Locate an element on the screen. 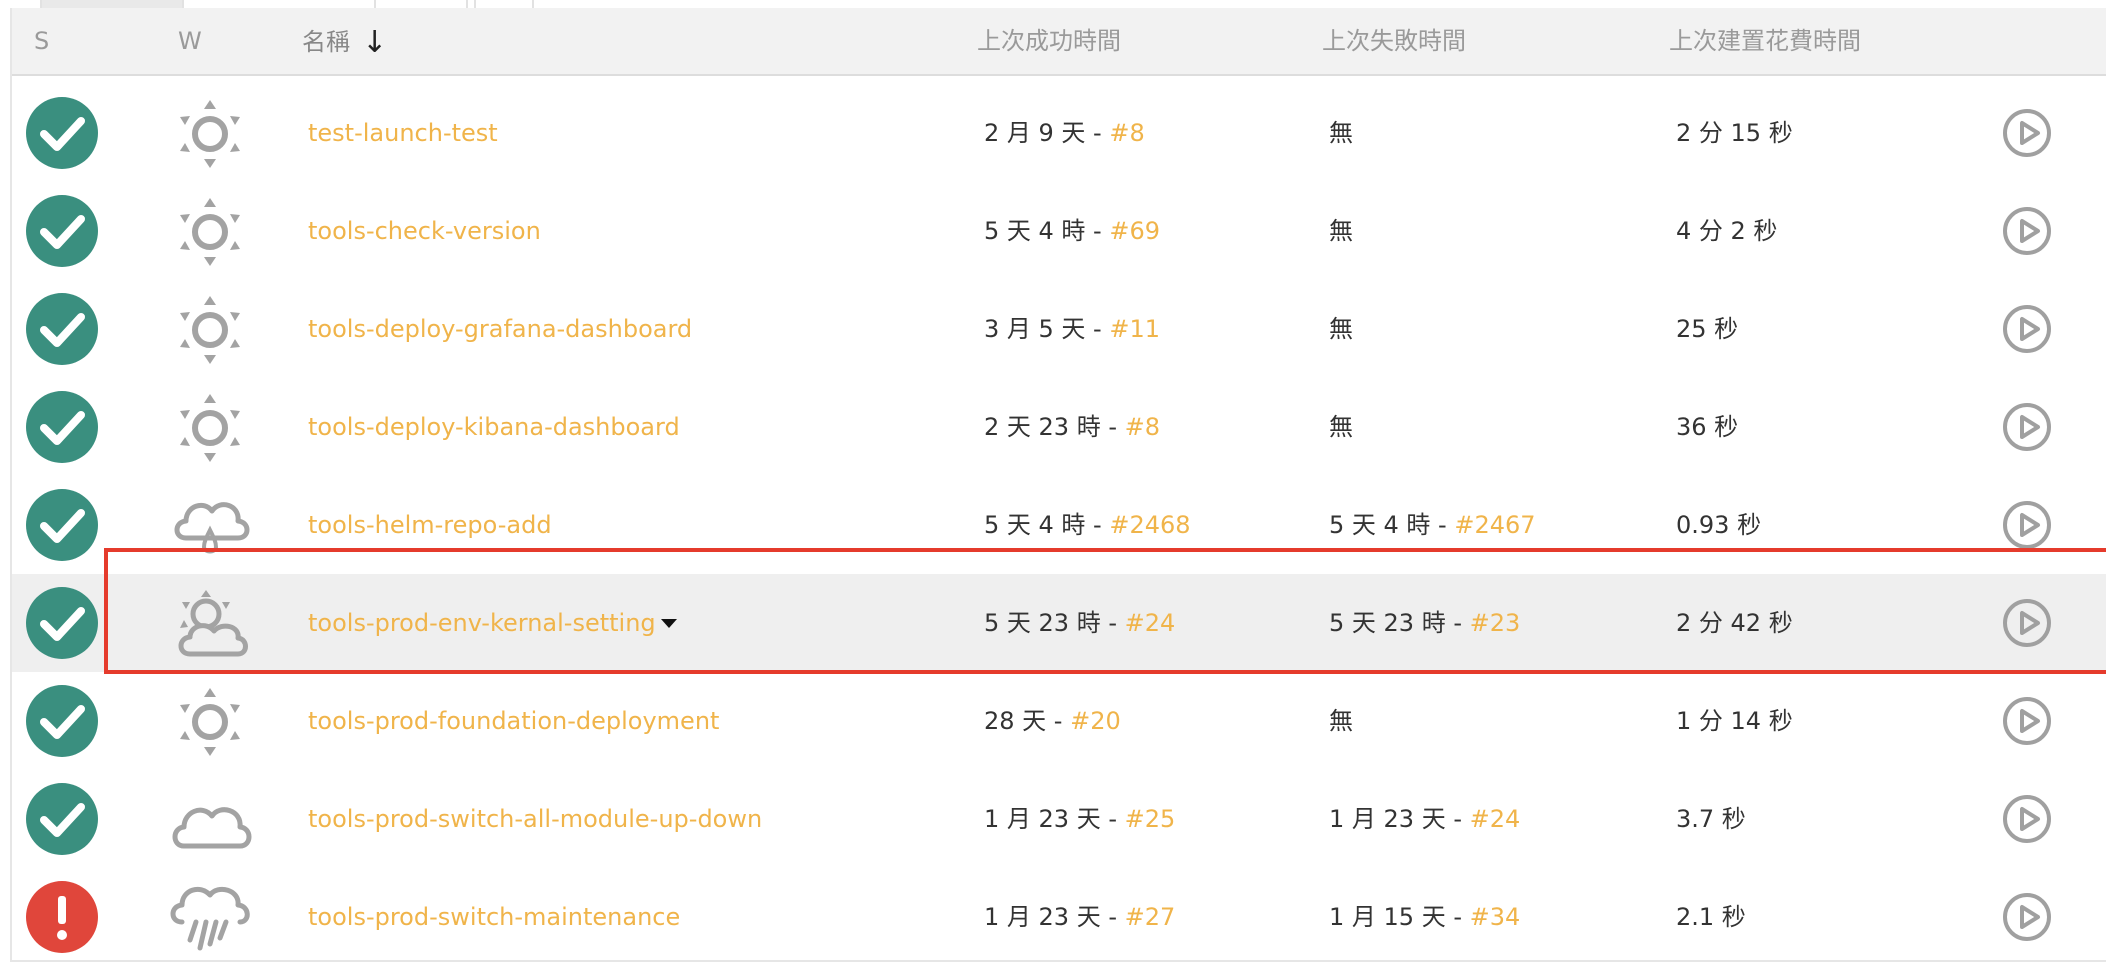 Image resolution: width=2106 pixels, height=968 pixels. last-failure-time: 5 天 23 時 - is located at coordinates (1399, 623).